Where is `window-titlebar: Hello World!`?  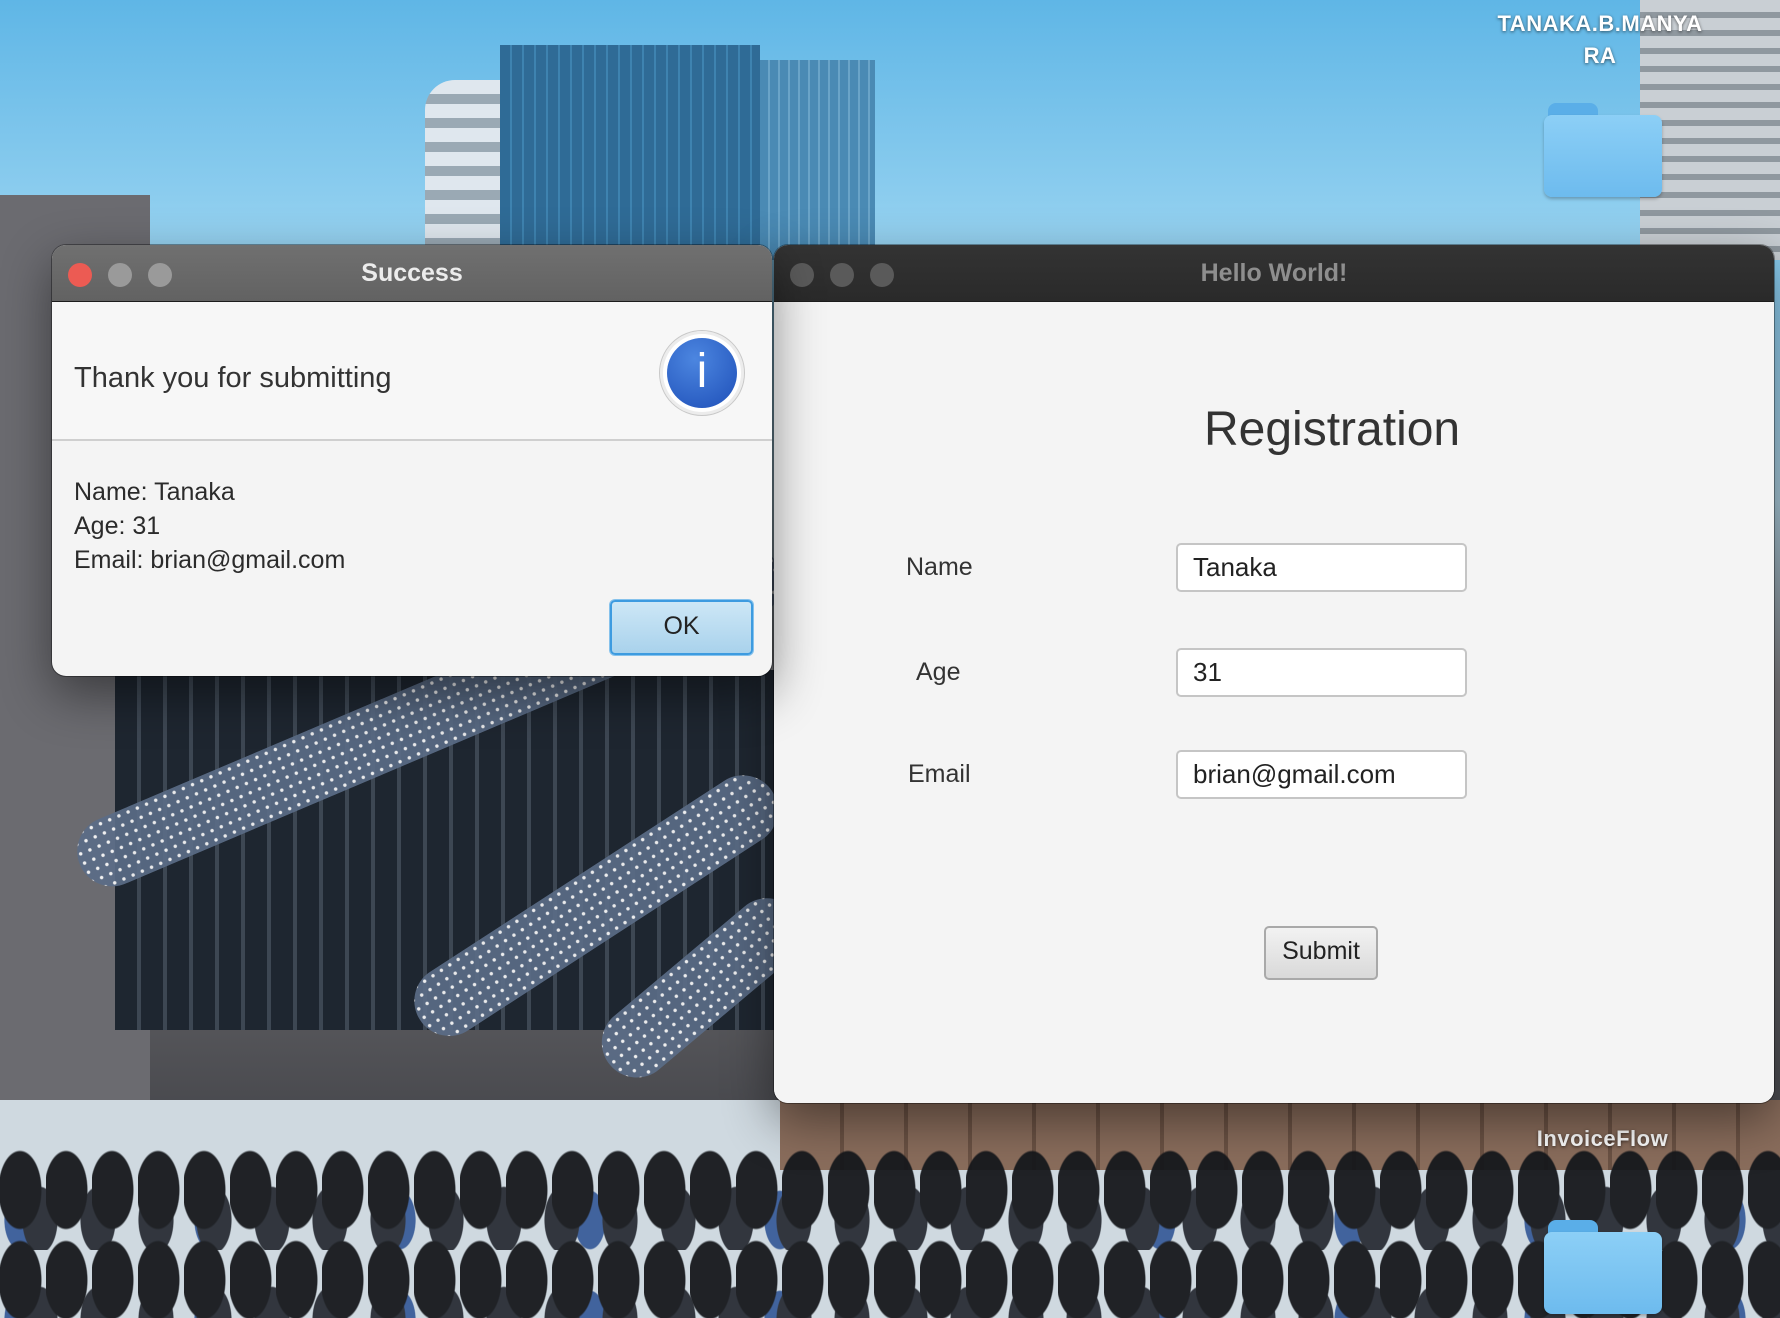 window-titlebar: Hello World! is located at coordinates (1274, 273).